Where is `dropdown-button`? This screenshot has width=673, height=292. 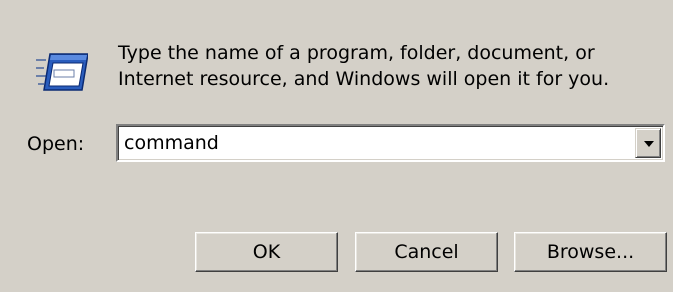 dropdown-button is located at coordinates (648, 143).